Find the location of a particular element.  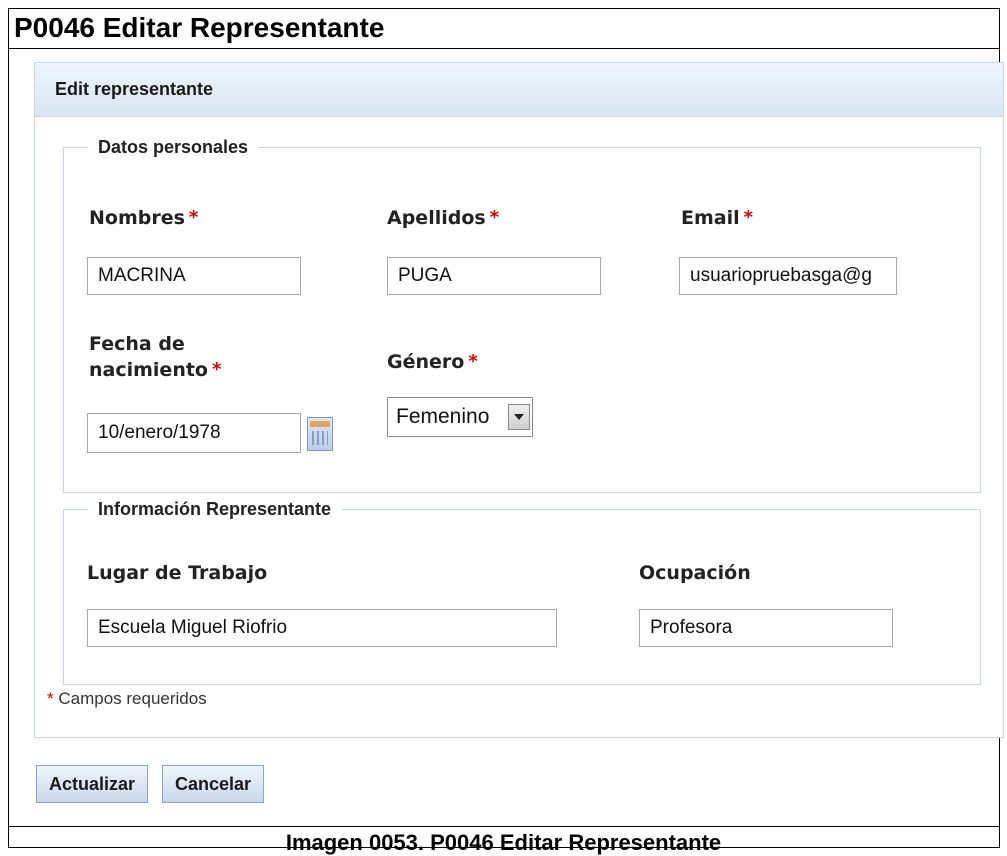

genero-selected-value: Femenino is located at coordinates (443, 416).